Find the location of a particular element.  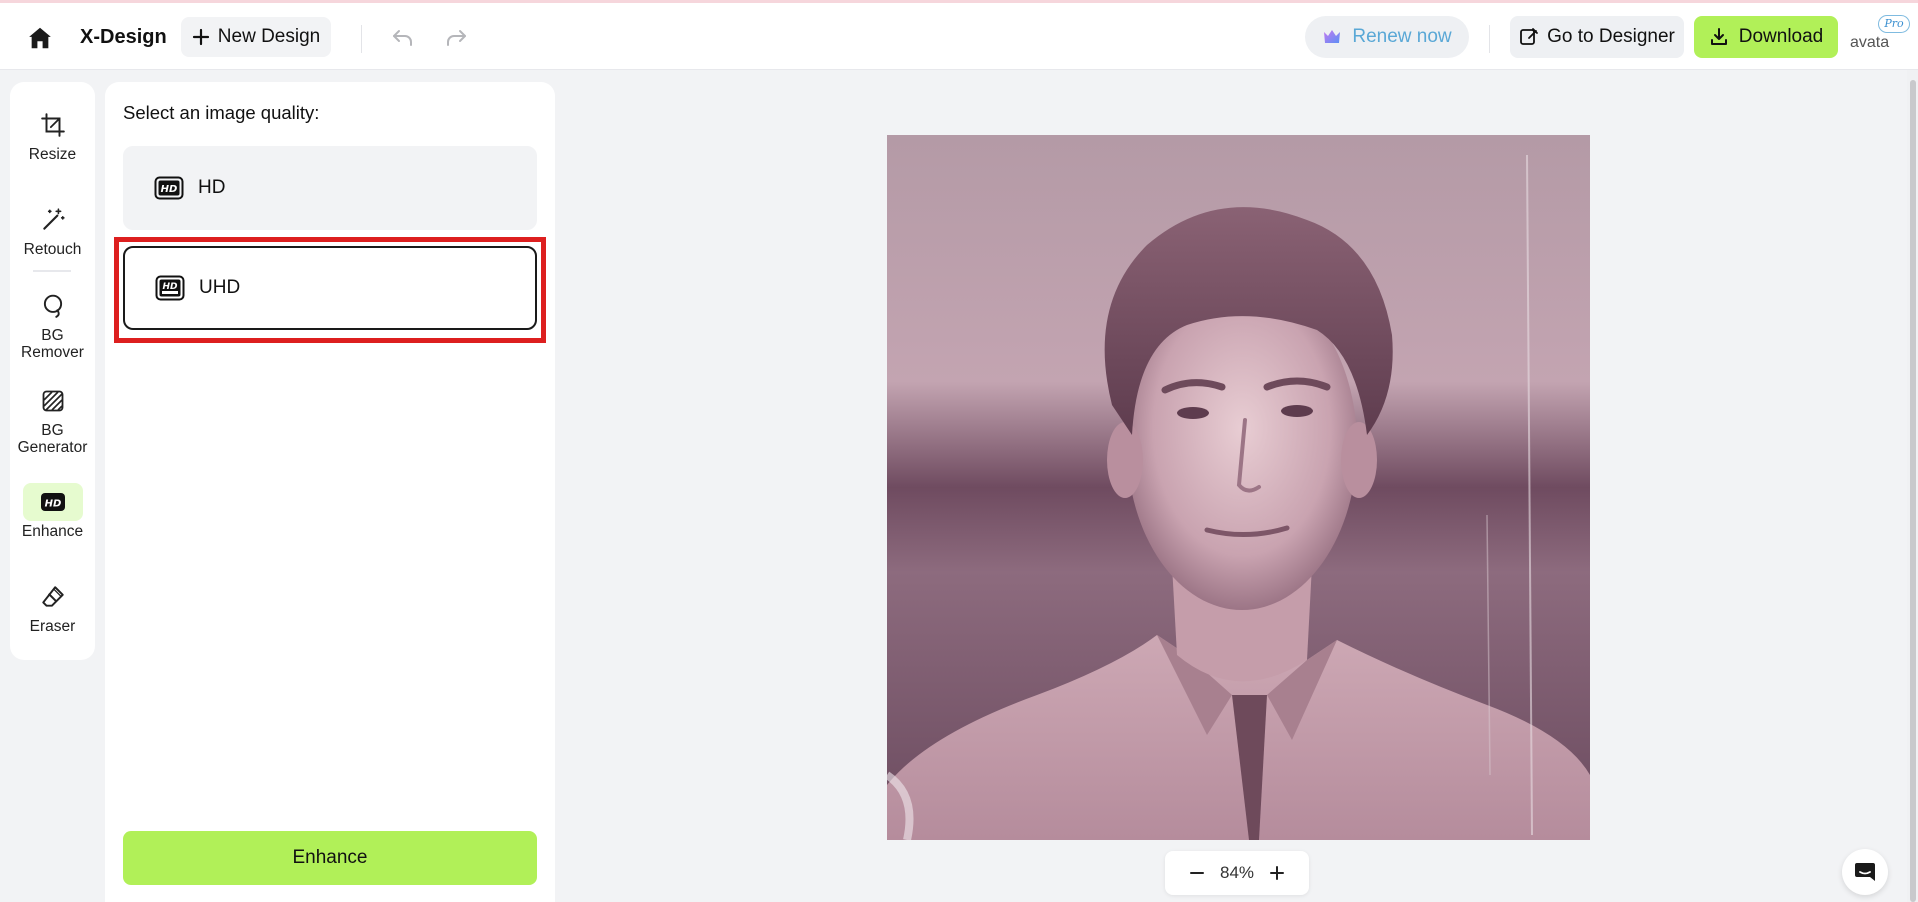

quality-option-hd: HD HD is located at coordinates (330, 188).